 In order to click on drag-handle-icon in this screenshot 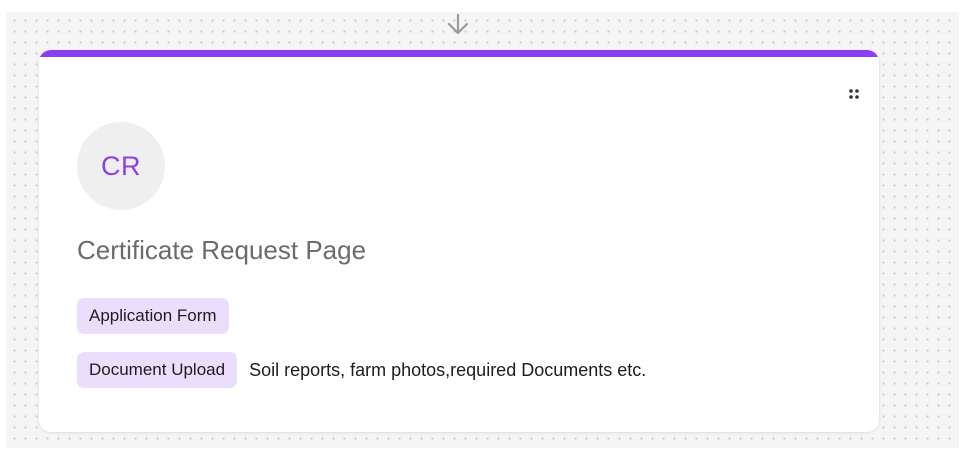, I will do `click(854, 94)`.